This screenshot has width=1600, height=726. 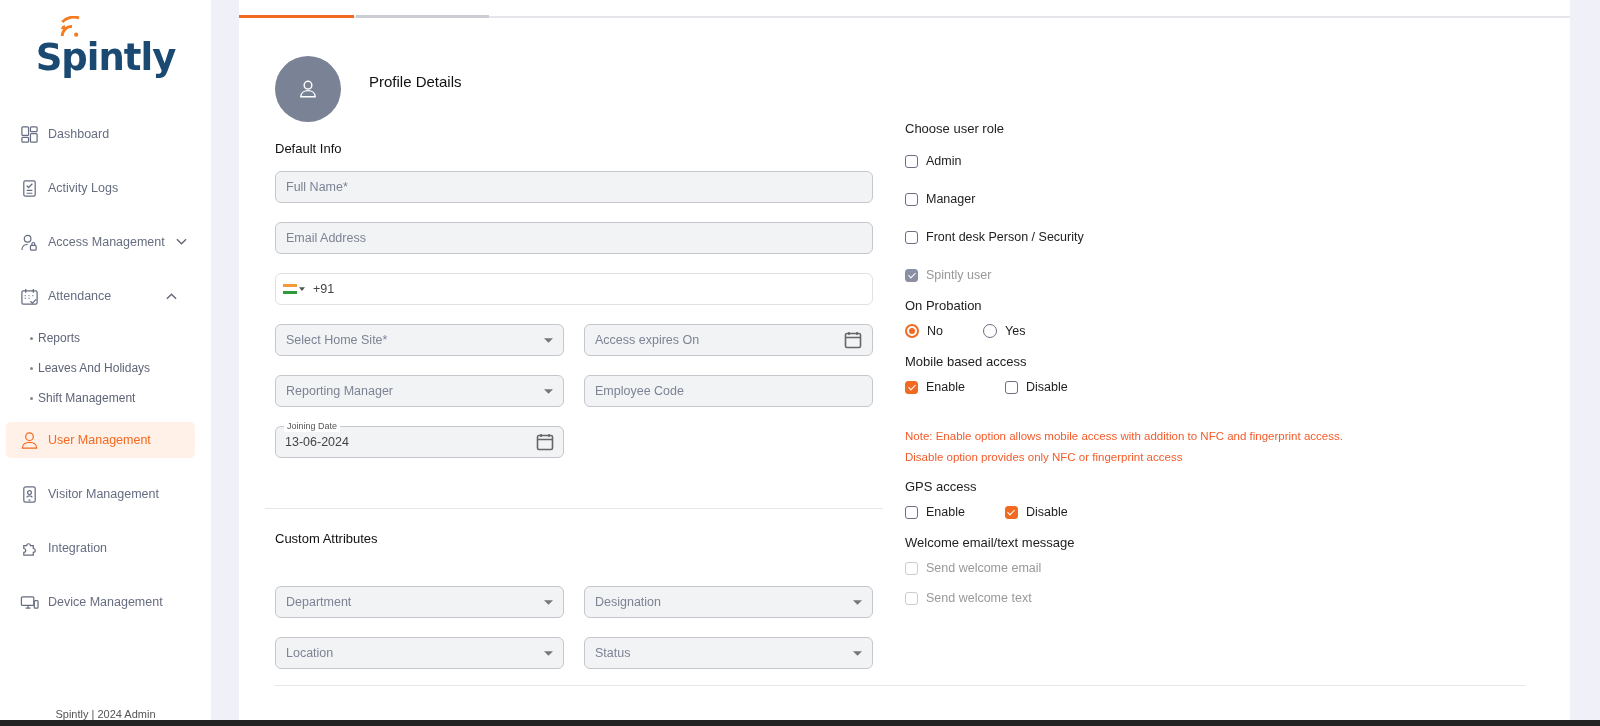 I want to click on sidebar-item: Activity Logs, so click(x=100, y=188).